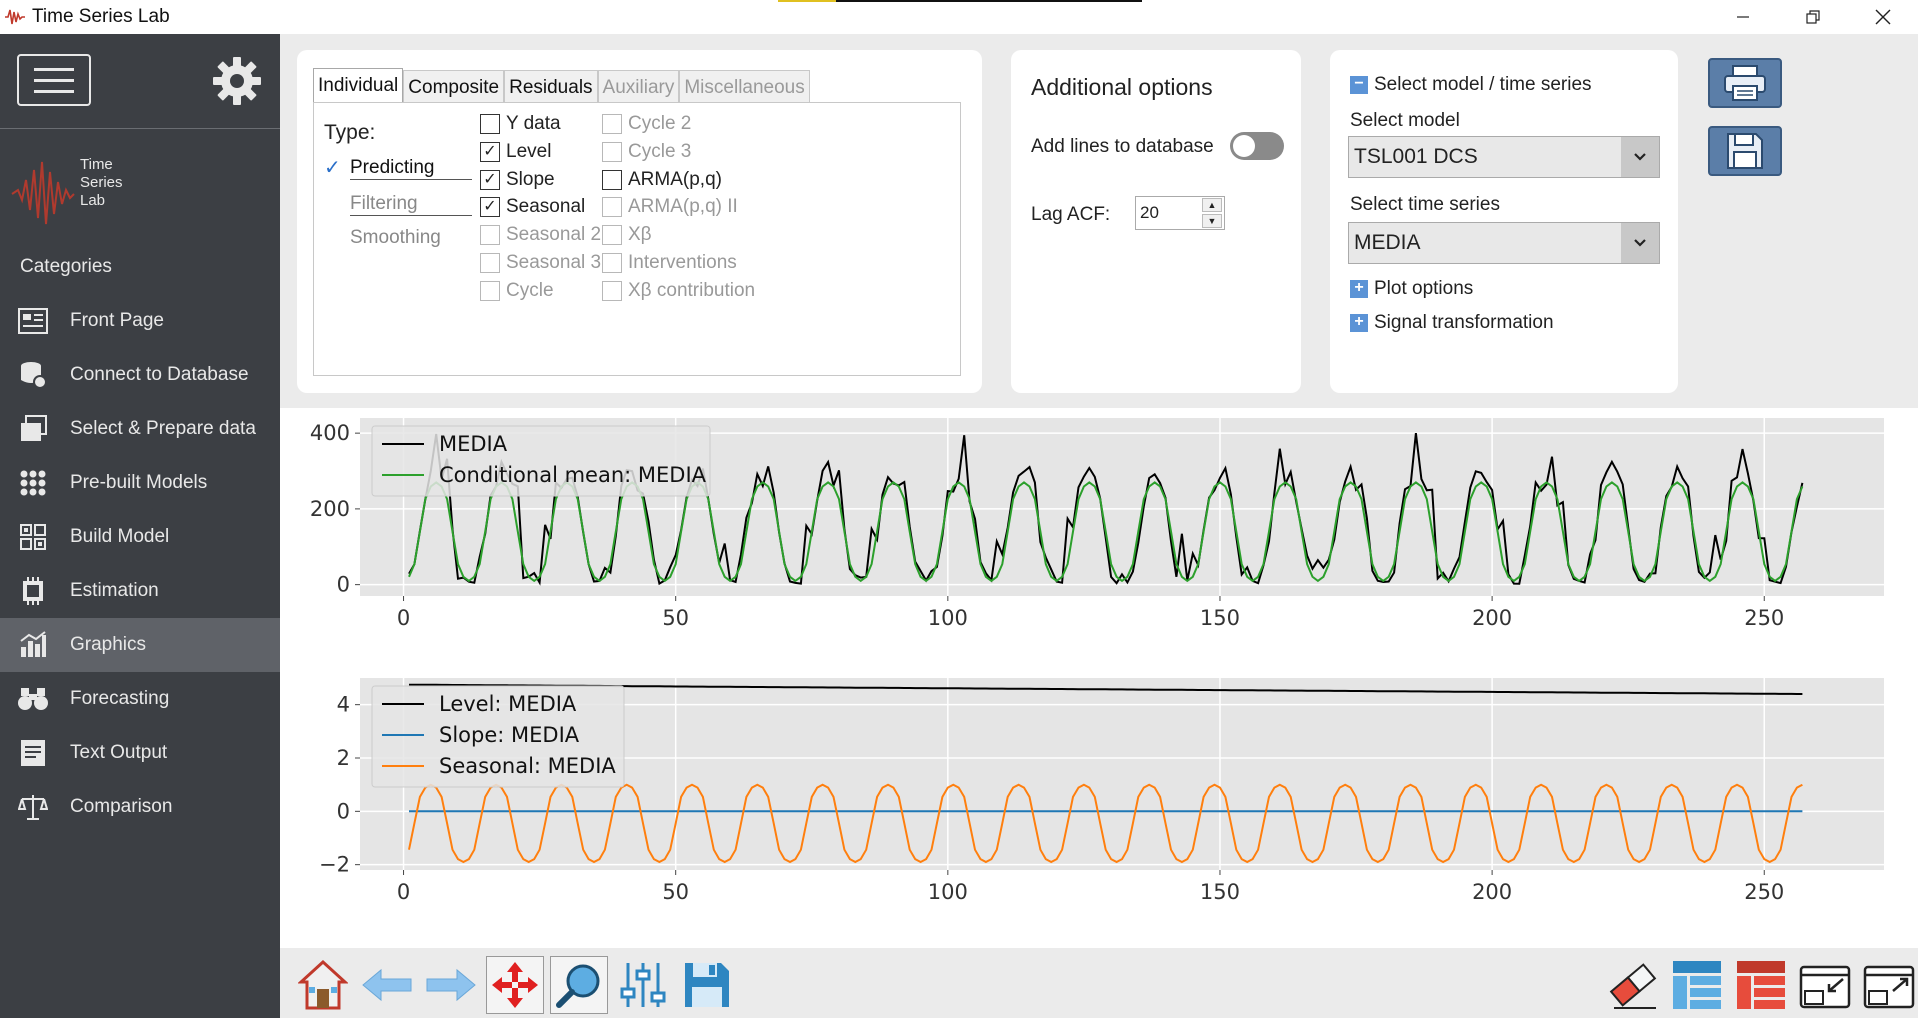 This screenshot has width=1918, height=1018. I want to click on window-expand-button, so click(1889, 985).